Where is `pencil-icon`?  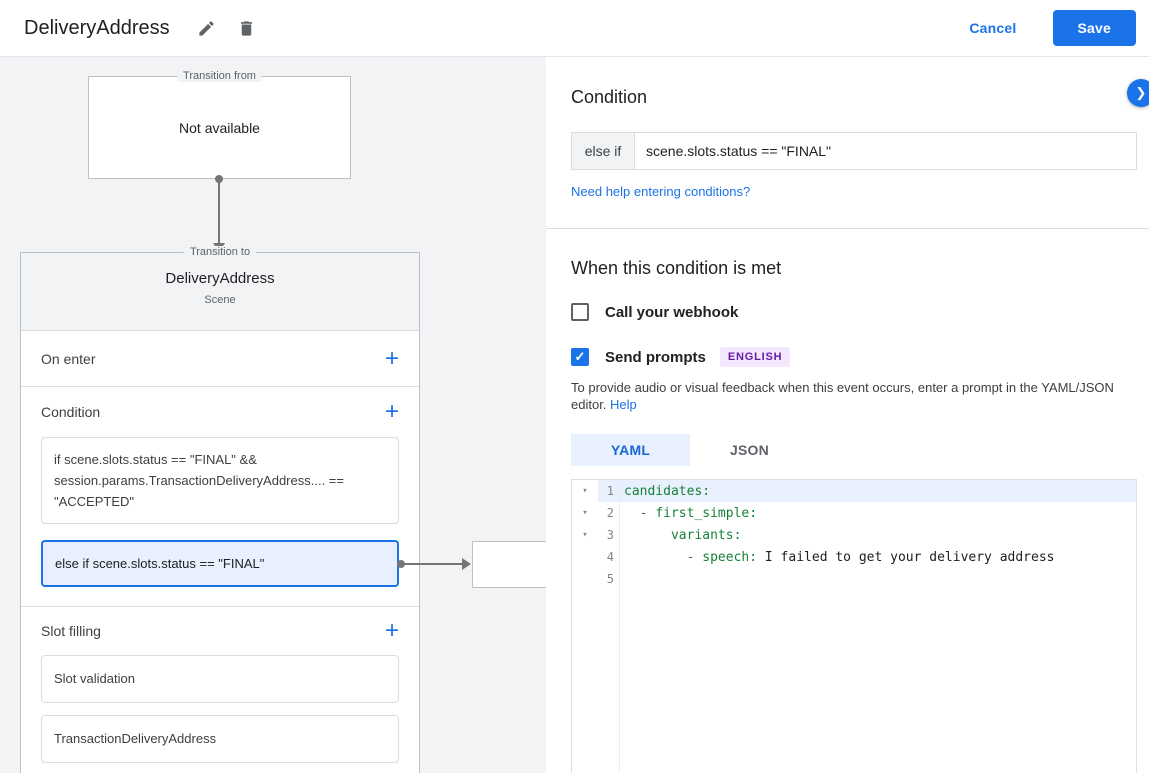 pencil-icon is located at coordinates (206, 28).